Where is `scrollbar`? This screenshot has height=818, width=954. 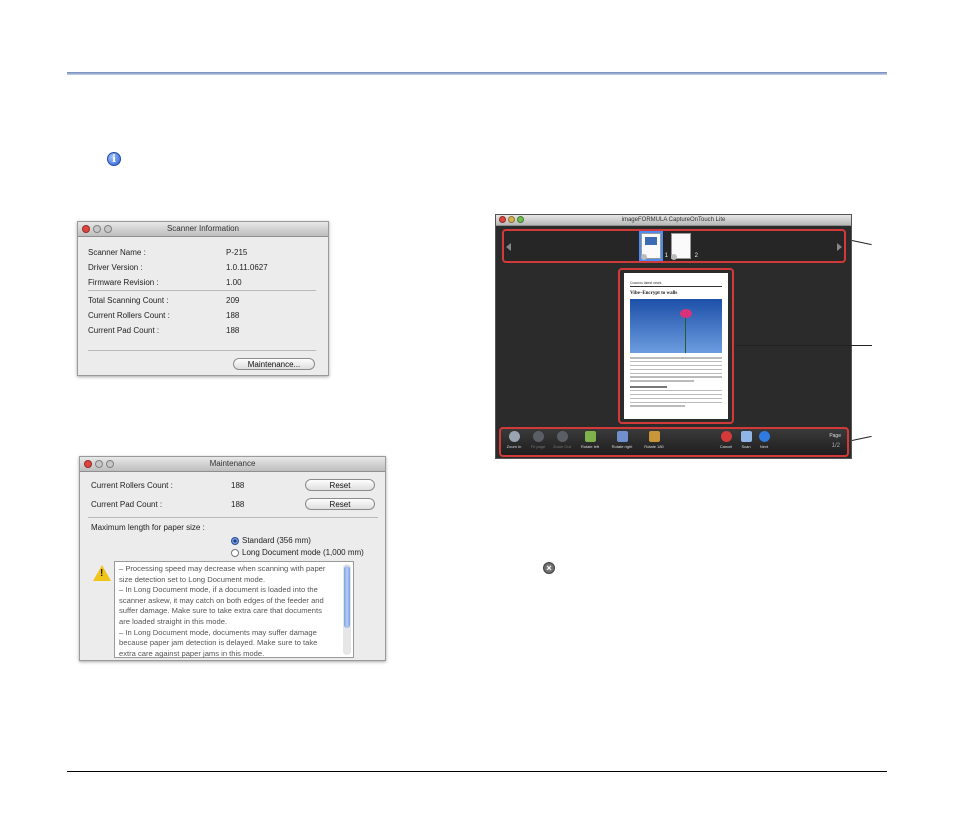 scrollbar is located at coordinates (347, 609).